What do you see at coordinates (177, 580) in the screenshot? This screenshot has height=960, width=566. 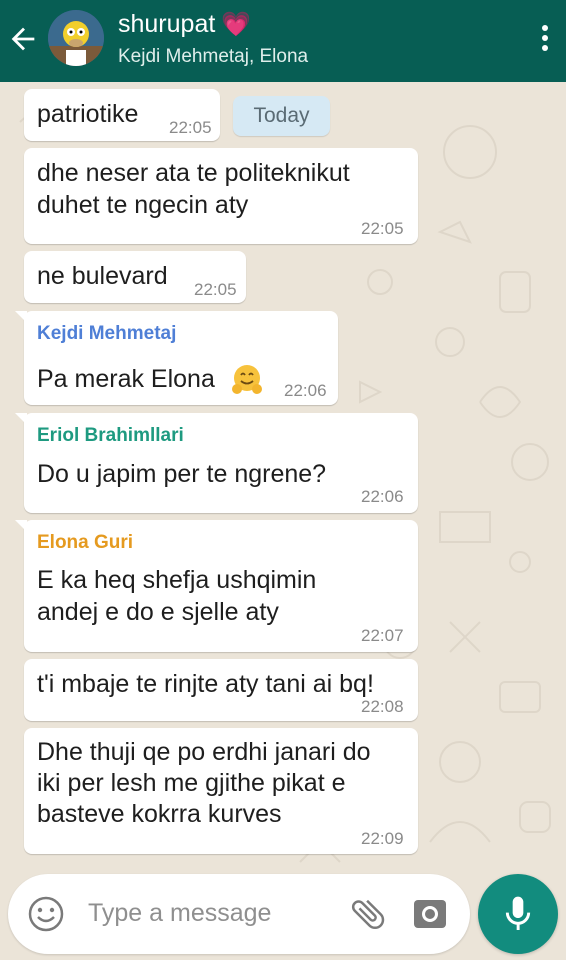 I see `message-text: E ka heq shefja ushqimin` at bounding box center [177, 580].